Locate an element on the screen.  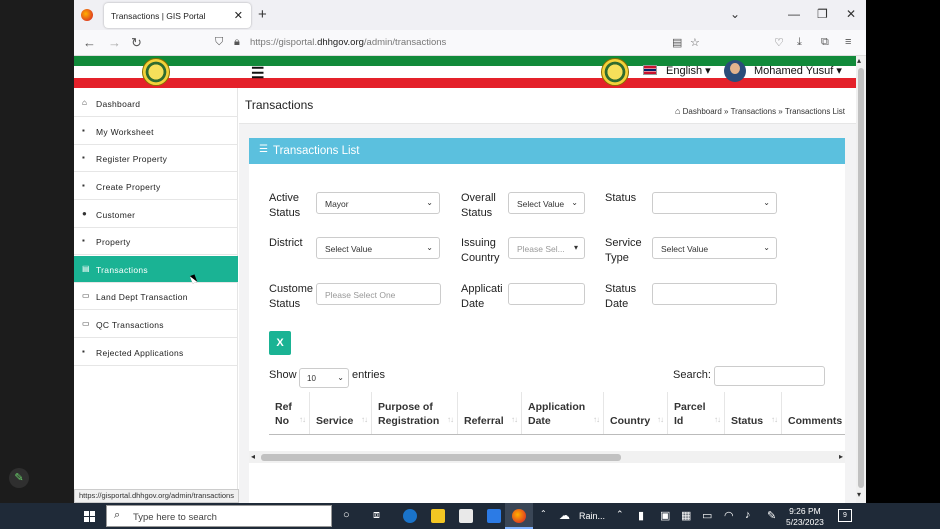
scroll-up-icon: ▴ is located at coordinates (859, 60).